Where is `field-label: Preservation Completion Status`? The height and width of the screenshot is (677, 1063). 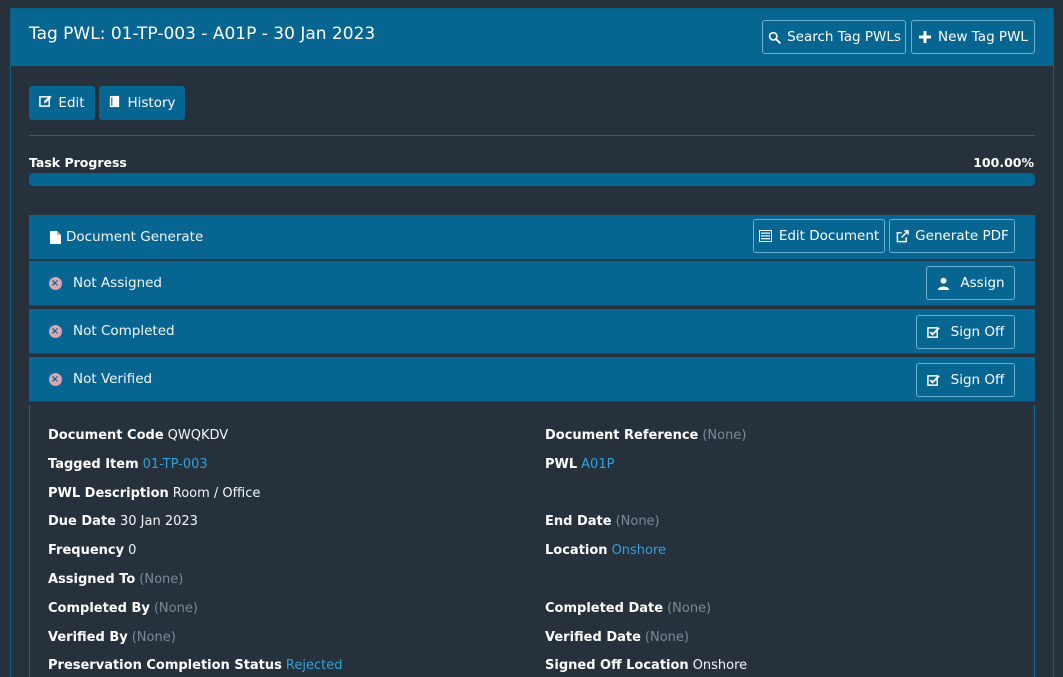 field-label: Preservation Completion Status is located at coordinates (165, 665).